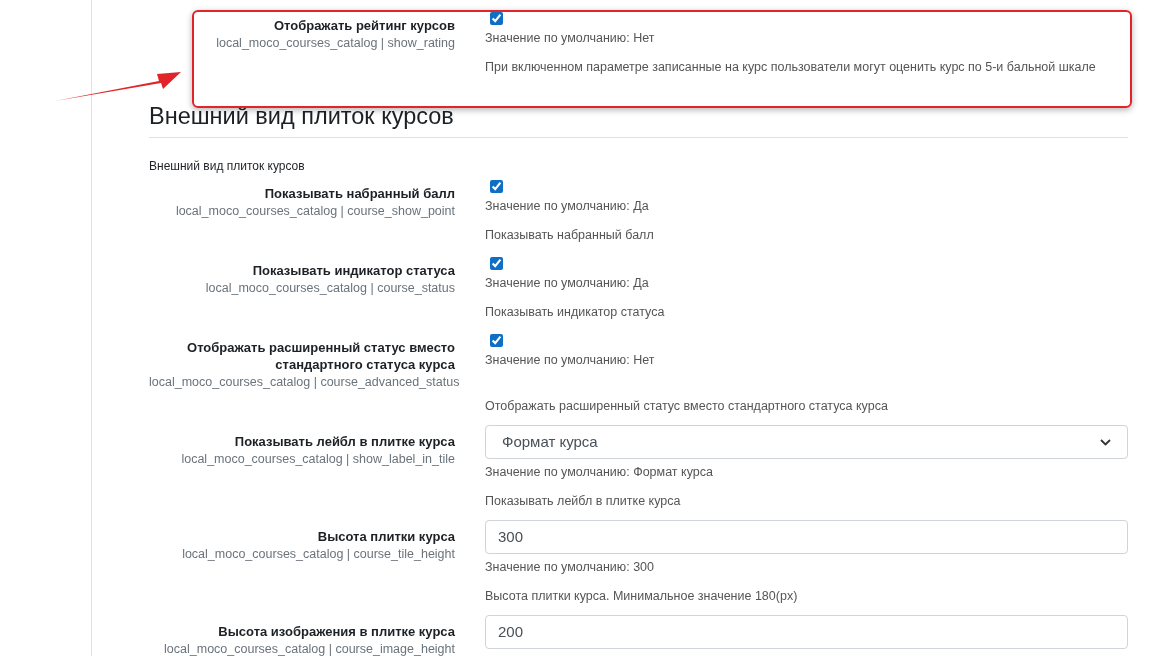 The height and width of the screenshot is (656, 1175). I want to click on setting-description: При включенном параметре записанные на курс пользователи могут оценить курс по 5-и бальной шкале, so click(791, 67).